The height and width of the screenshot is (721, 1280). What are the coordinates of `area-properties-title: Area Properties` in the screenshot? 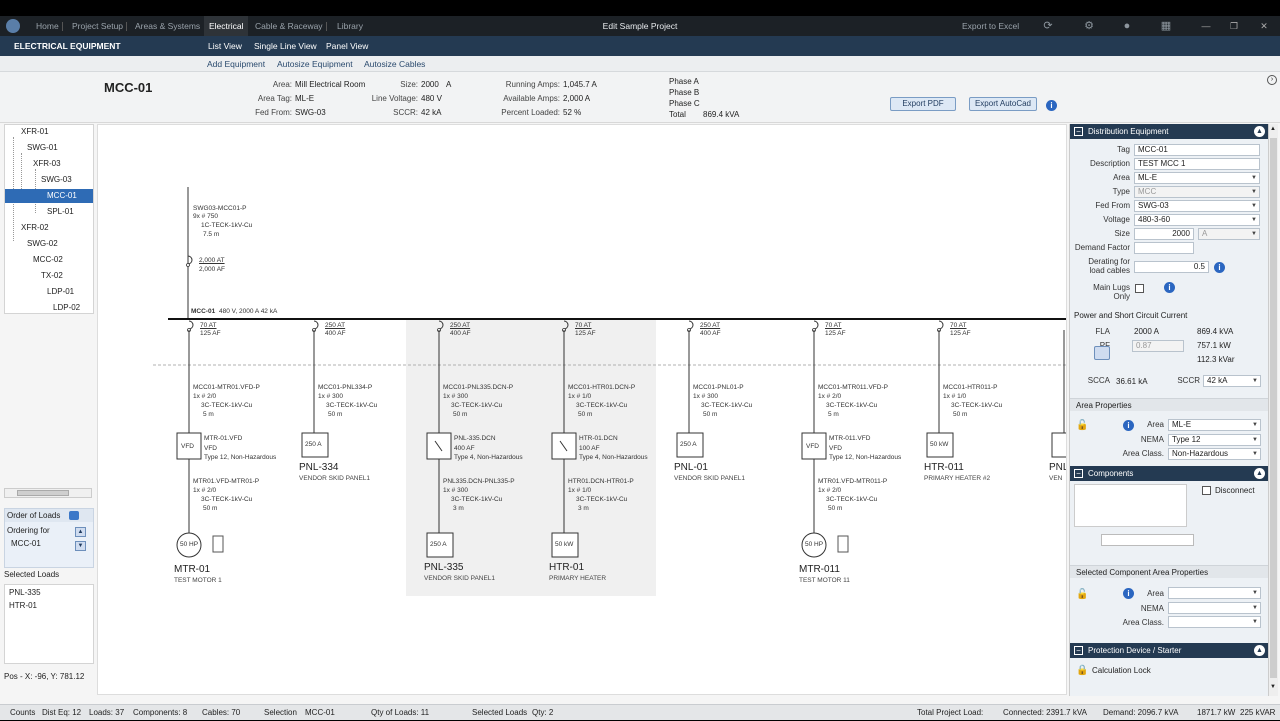 It's located at (1169, 404).